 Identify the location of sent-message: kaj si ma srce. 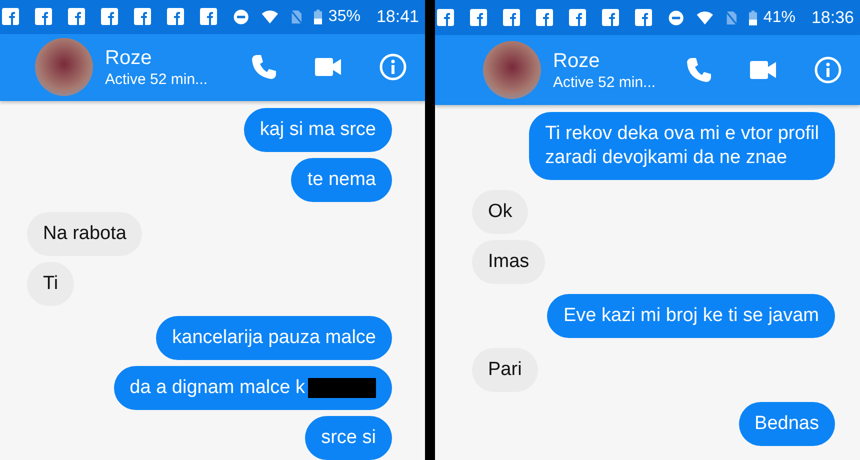
(318, 130).